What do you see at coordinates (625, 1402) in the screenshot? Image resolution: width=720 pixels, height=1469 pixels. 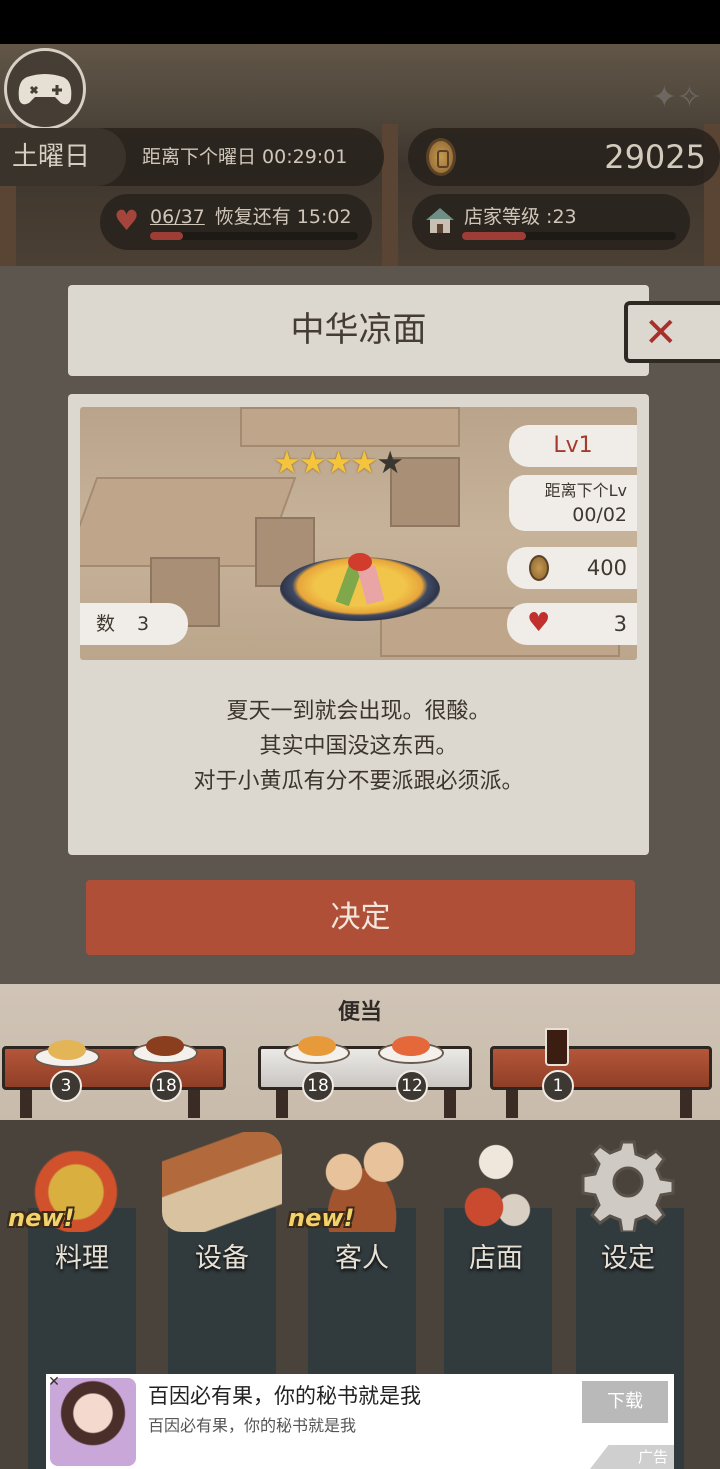 I see `ad-download-button: 下载` at bounding box center [625, 1402].